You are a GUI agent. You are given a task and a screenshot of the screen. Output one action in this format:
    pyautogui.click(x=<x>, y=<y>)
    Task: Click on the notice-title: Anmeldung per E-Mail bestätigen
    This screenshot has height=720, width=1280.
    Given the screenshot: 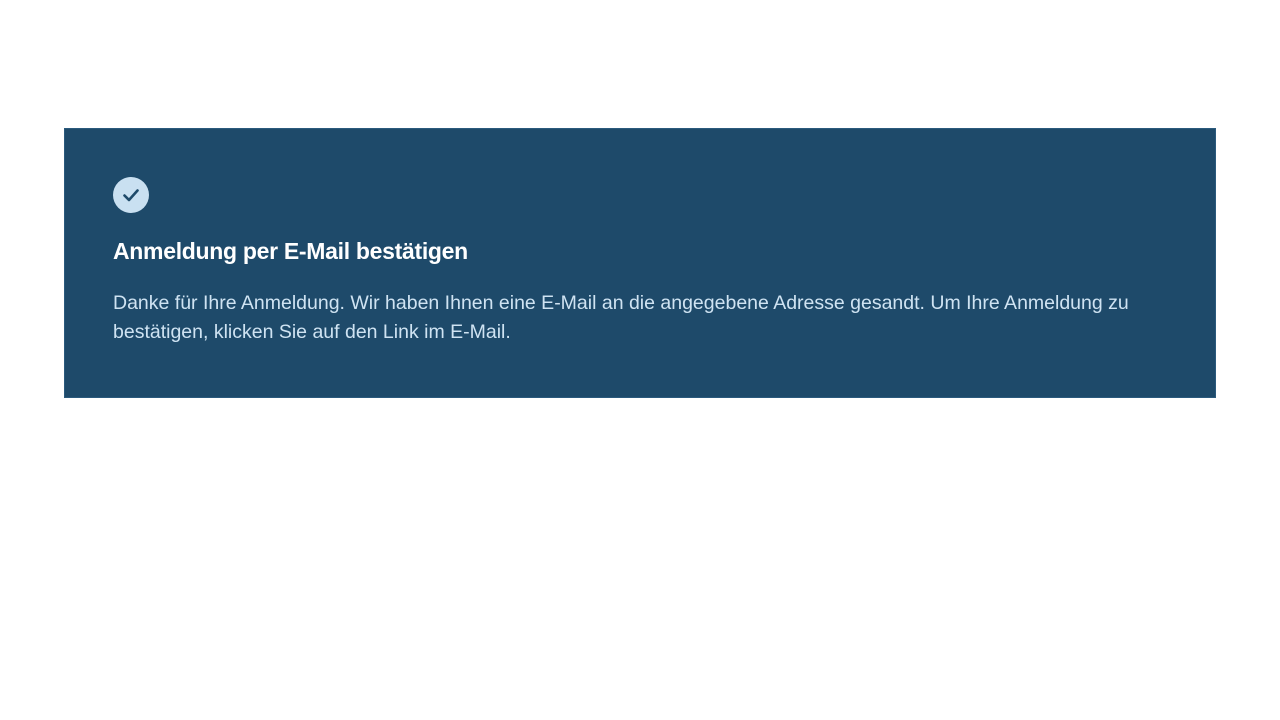 What is the action you would take?
    pyautogui.click(x=290, y=251)
    